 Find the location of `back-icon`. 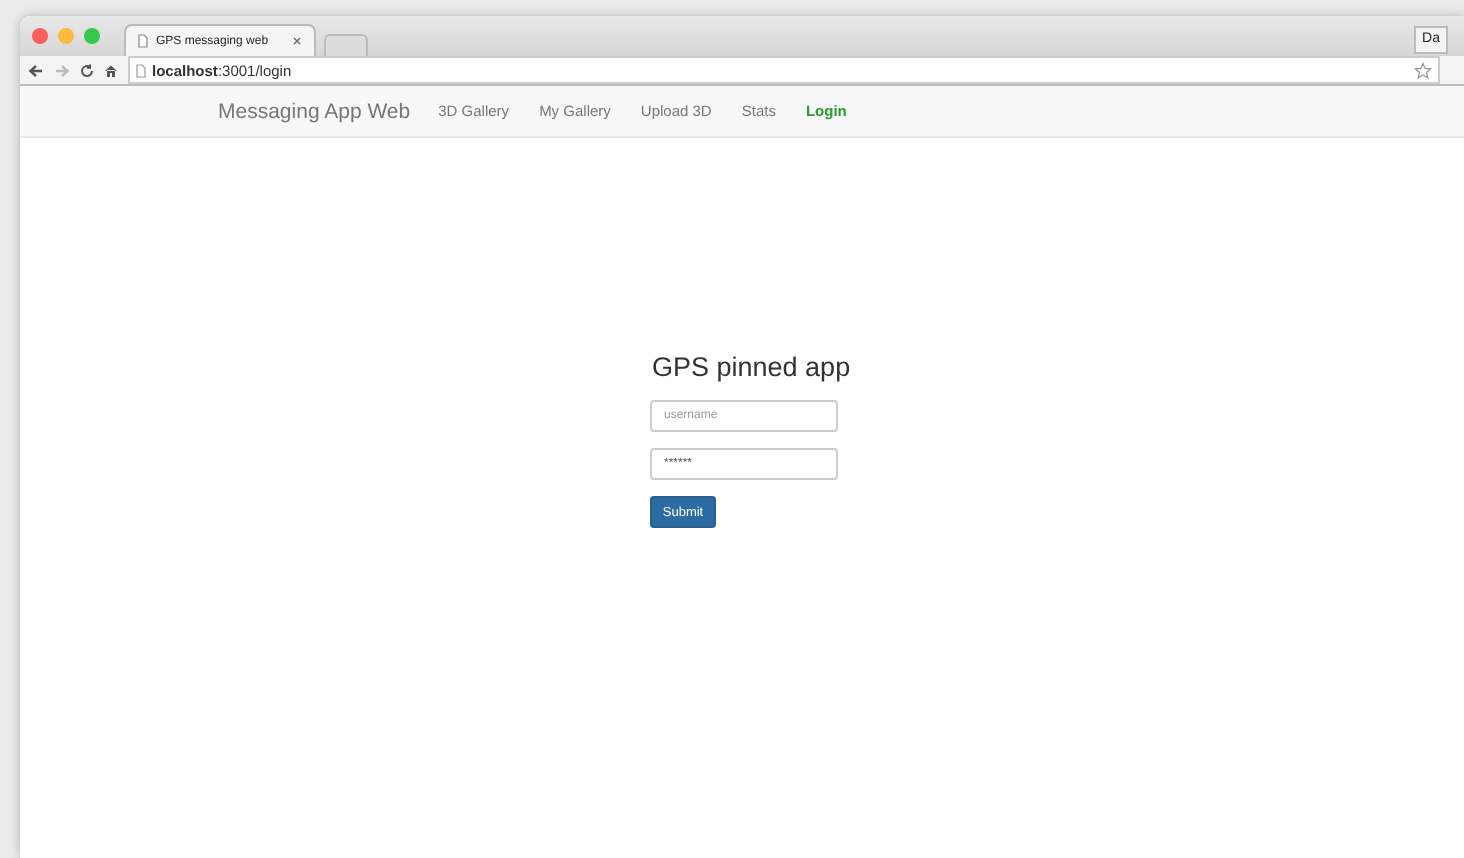

back-icon is located at coordinates (36, 70).